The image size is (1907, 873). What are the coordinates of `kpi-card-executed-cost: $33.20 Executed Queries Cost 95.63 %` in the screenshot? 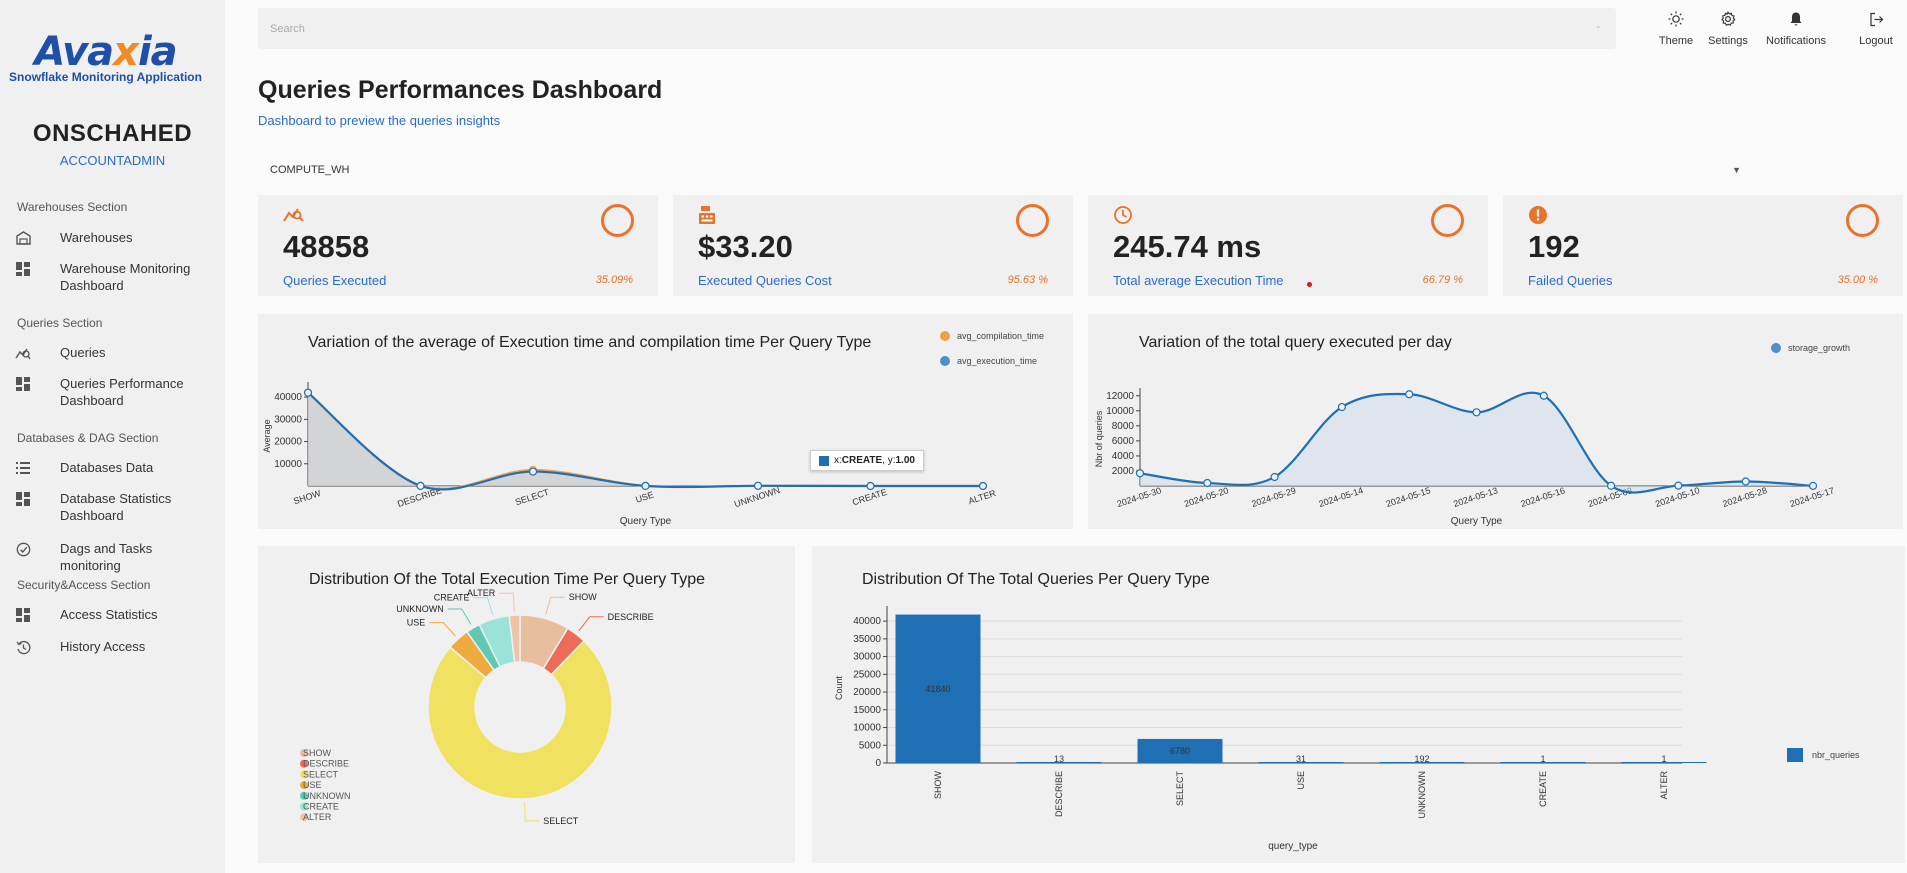 It's located at (873, 245).